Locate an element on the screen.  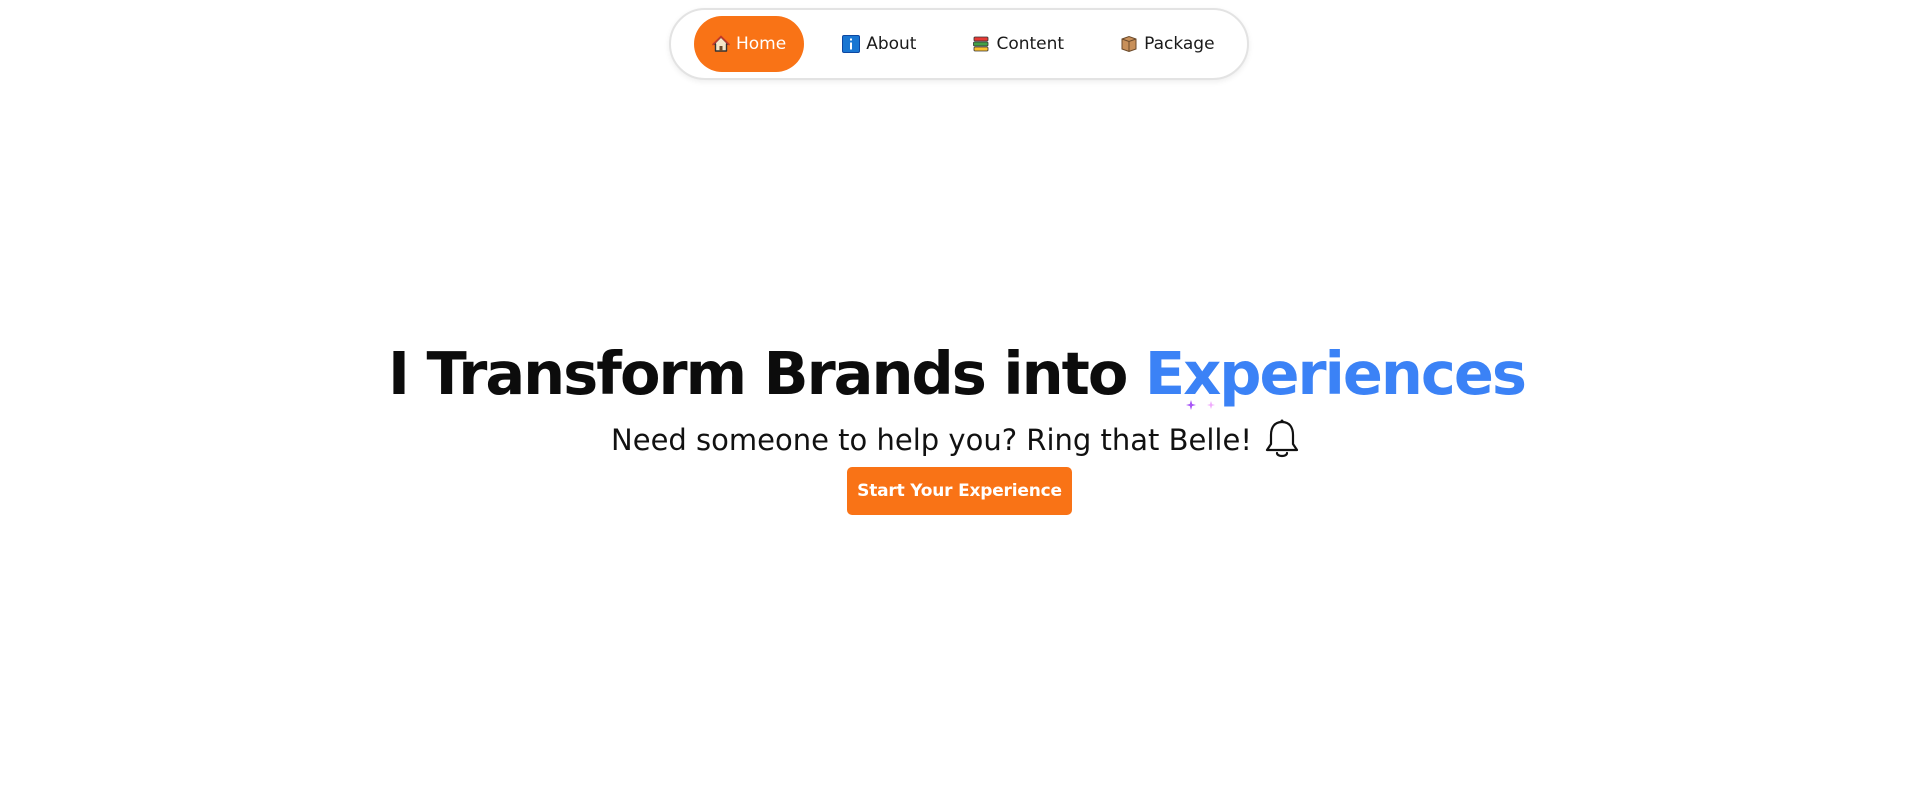
hero-title-main: I Transform Brands into is located at coordinates (766, 373).